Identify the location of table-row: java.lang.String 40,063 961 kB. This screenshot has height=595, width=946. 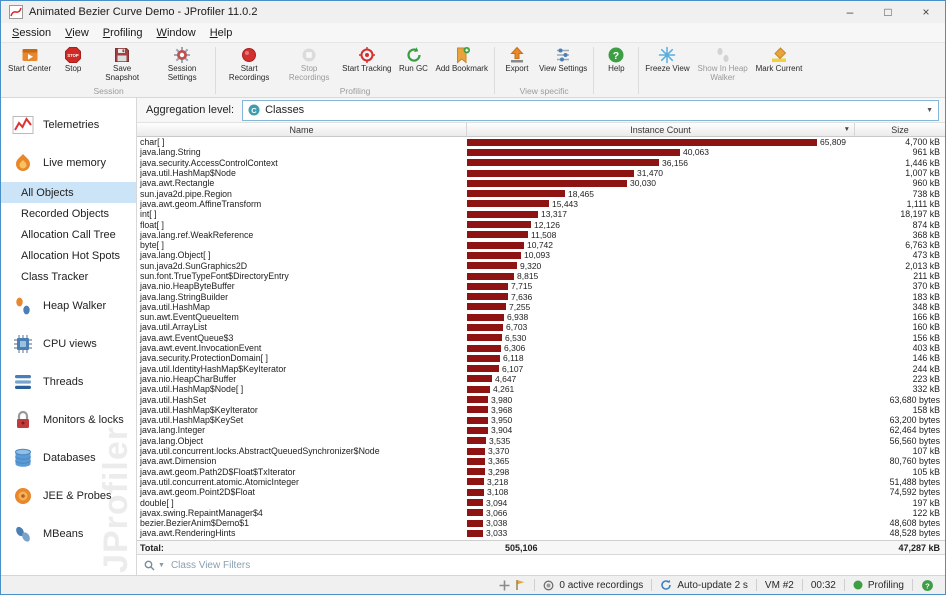
(541, 152).